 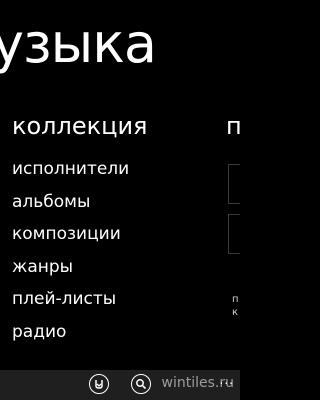 I want to click on section-header-collection: коллекция, so click(x=80, y=126).